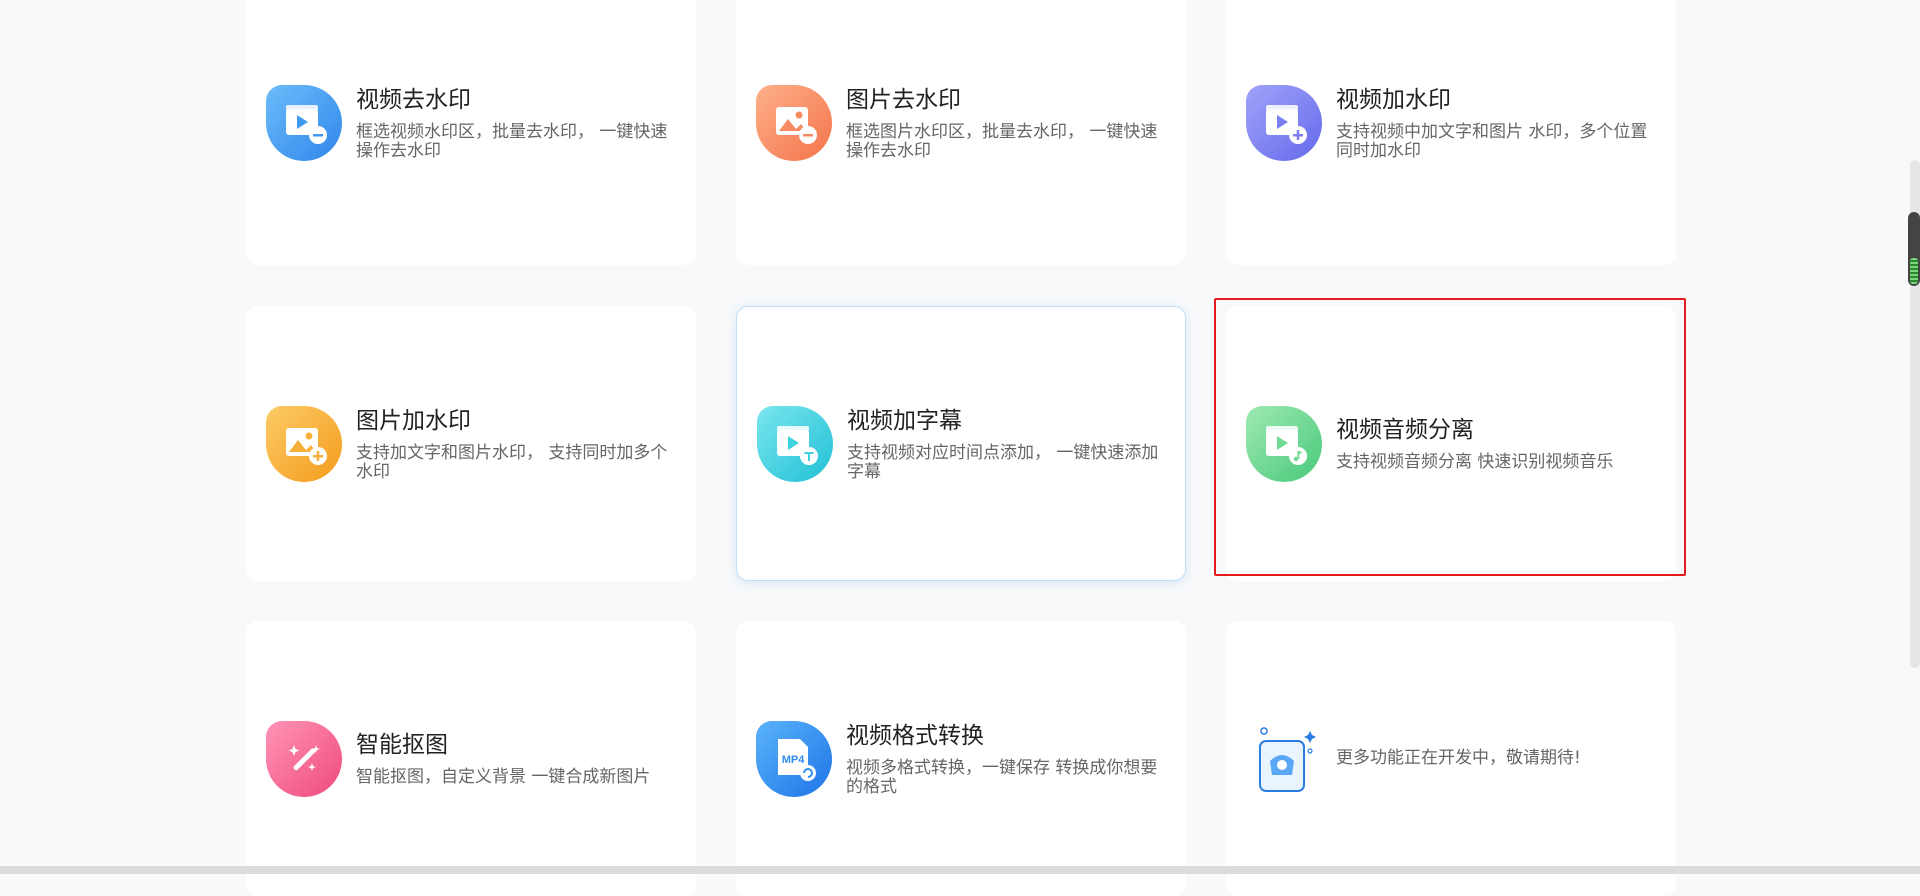 The image size is (1920, 896). Describe the element at coordinates (903, 99) in the screenshot. I see `card-title: 图片去水印` at that location.